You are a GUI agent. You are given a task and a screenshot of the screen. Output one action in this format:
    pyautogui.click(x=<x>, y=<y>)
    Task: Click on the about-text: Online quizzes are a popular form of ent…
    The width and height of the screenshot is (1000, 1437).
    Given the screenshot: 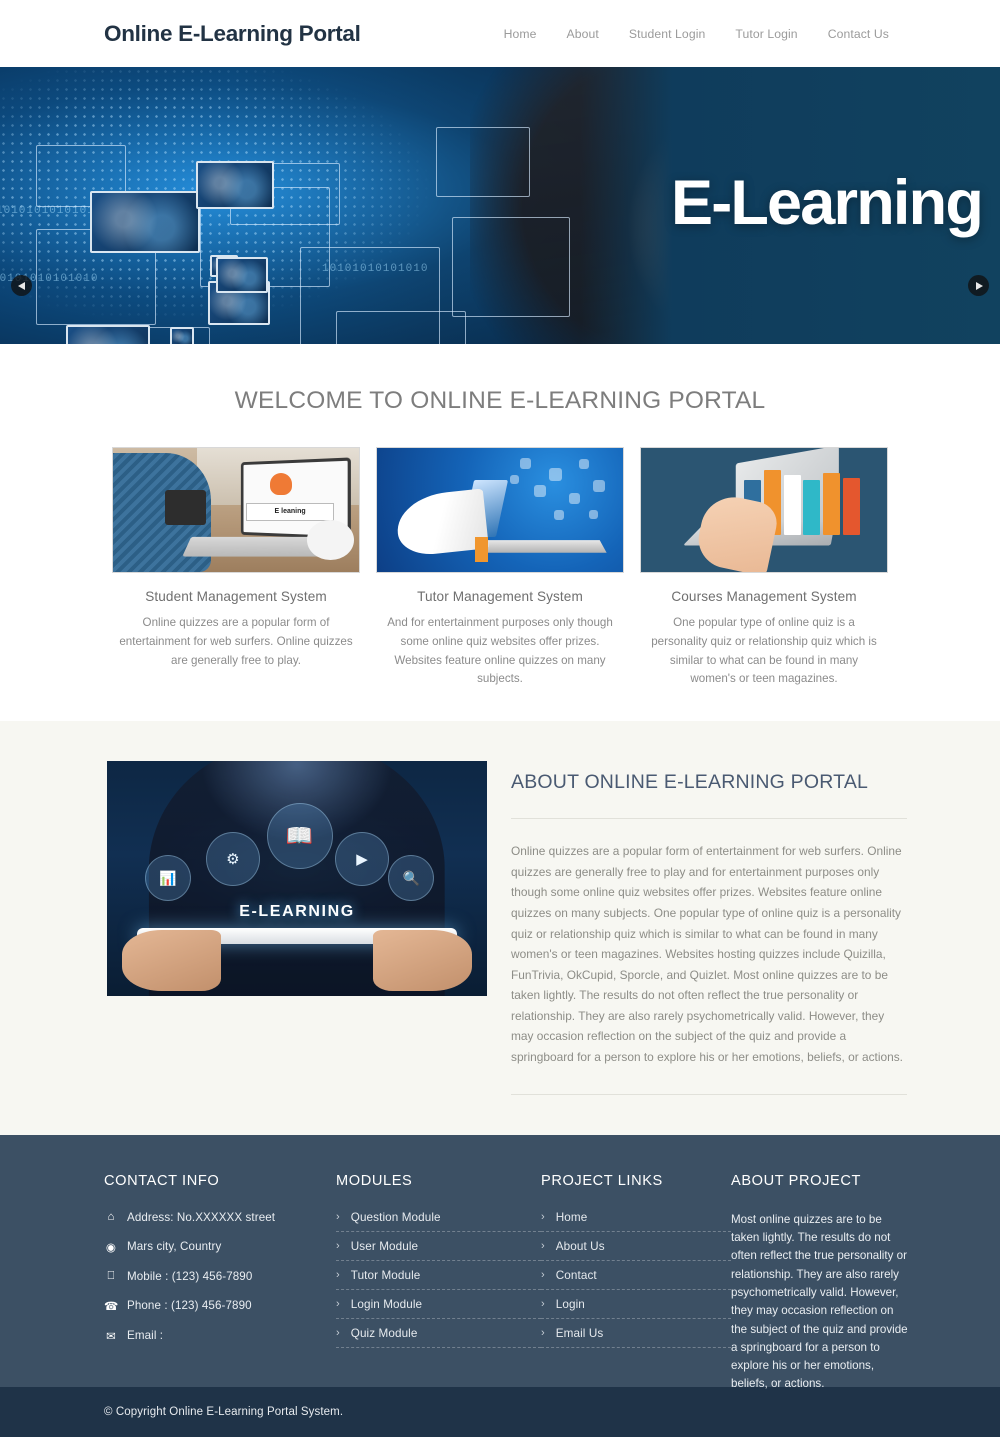 What is the action you would take?
    pyautogui.click(x=707, y=954)
    